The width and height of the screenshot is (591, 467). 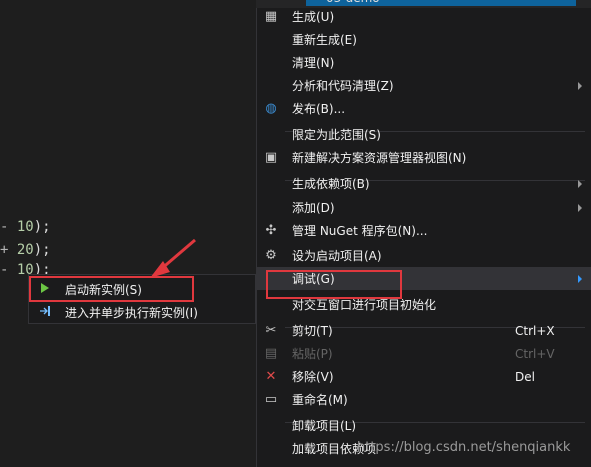 What do you see at coordinates (424, 39) in the screenshot?
I see `menu-item-1: 重新生成(E)` at bounding box center [424, 39].